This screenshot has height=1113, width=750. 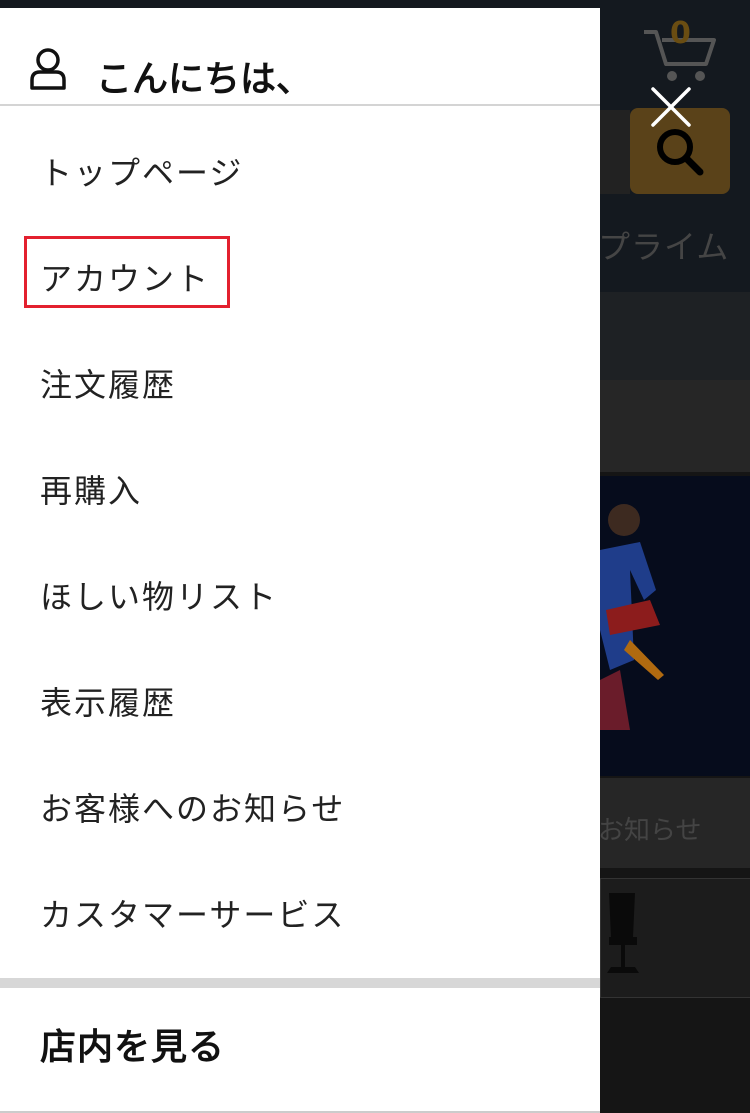 I want to click on search-icon, so click(x=680, y=152).